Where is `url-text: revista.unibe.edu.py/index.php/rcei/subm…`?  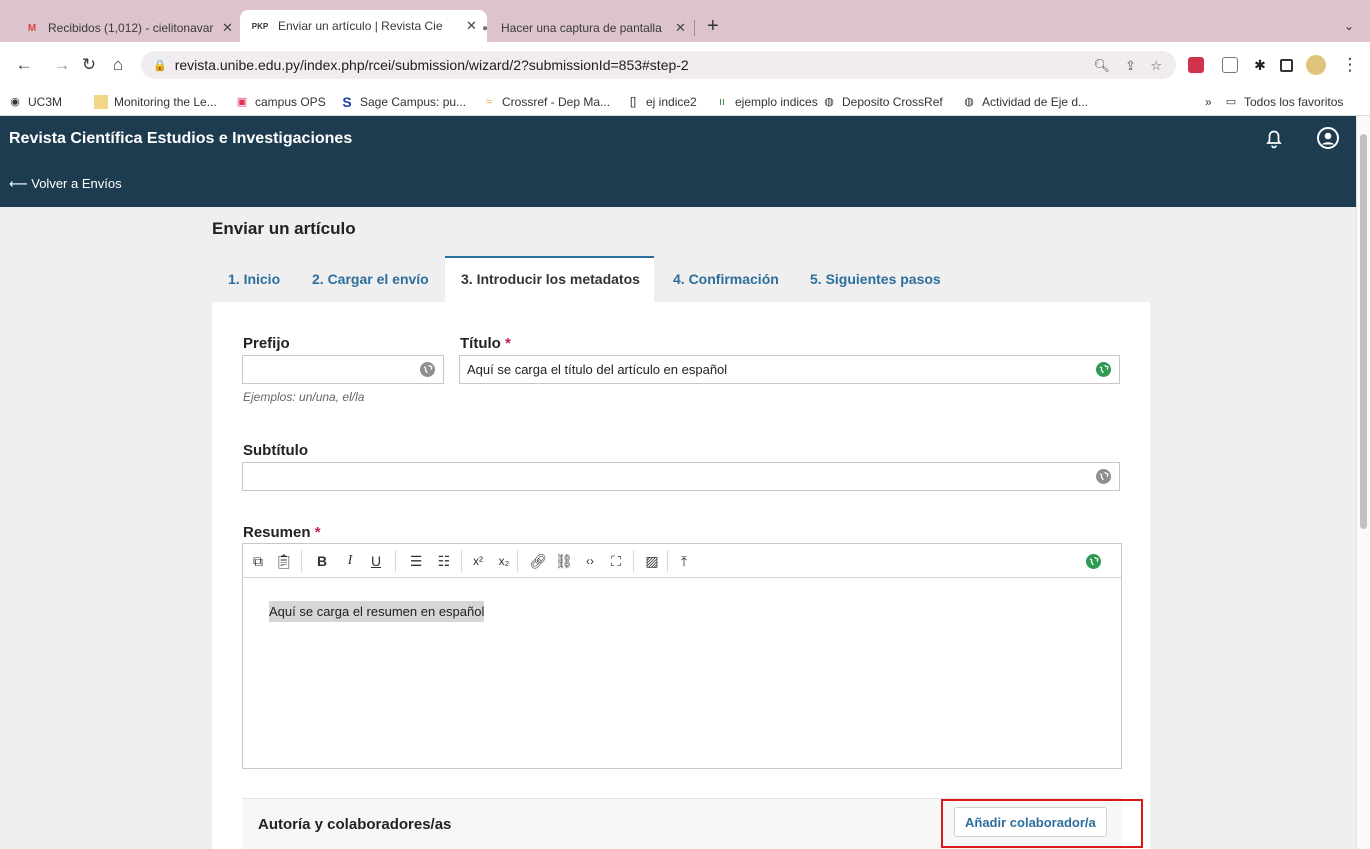
url-text: revista.unibe.edu.py/index.php/rcei/subm… is located at coordinates (431, 65).